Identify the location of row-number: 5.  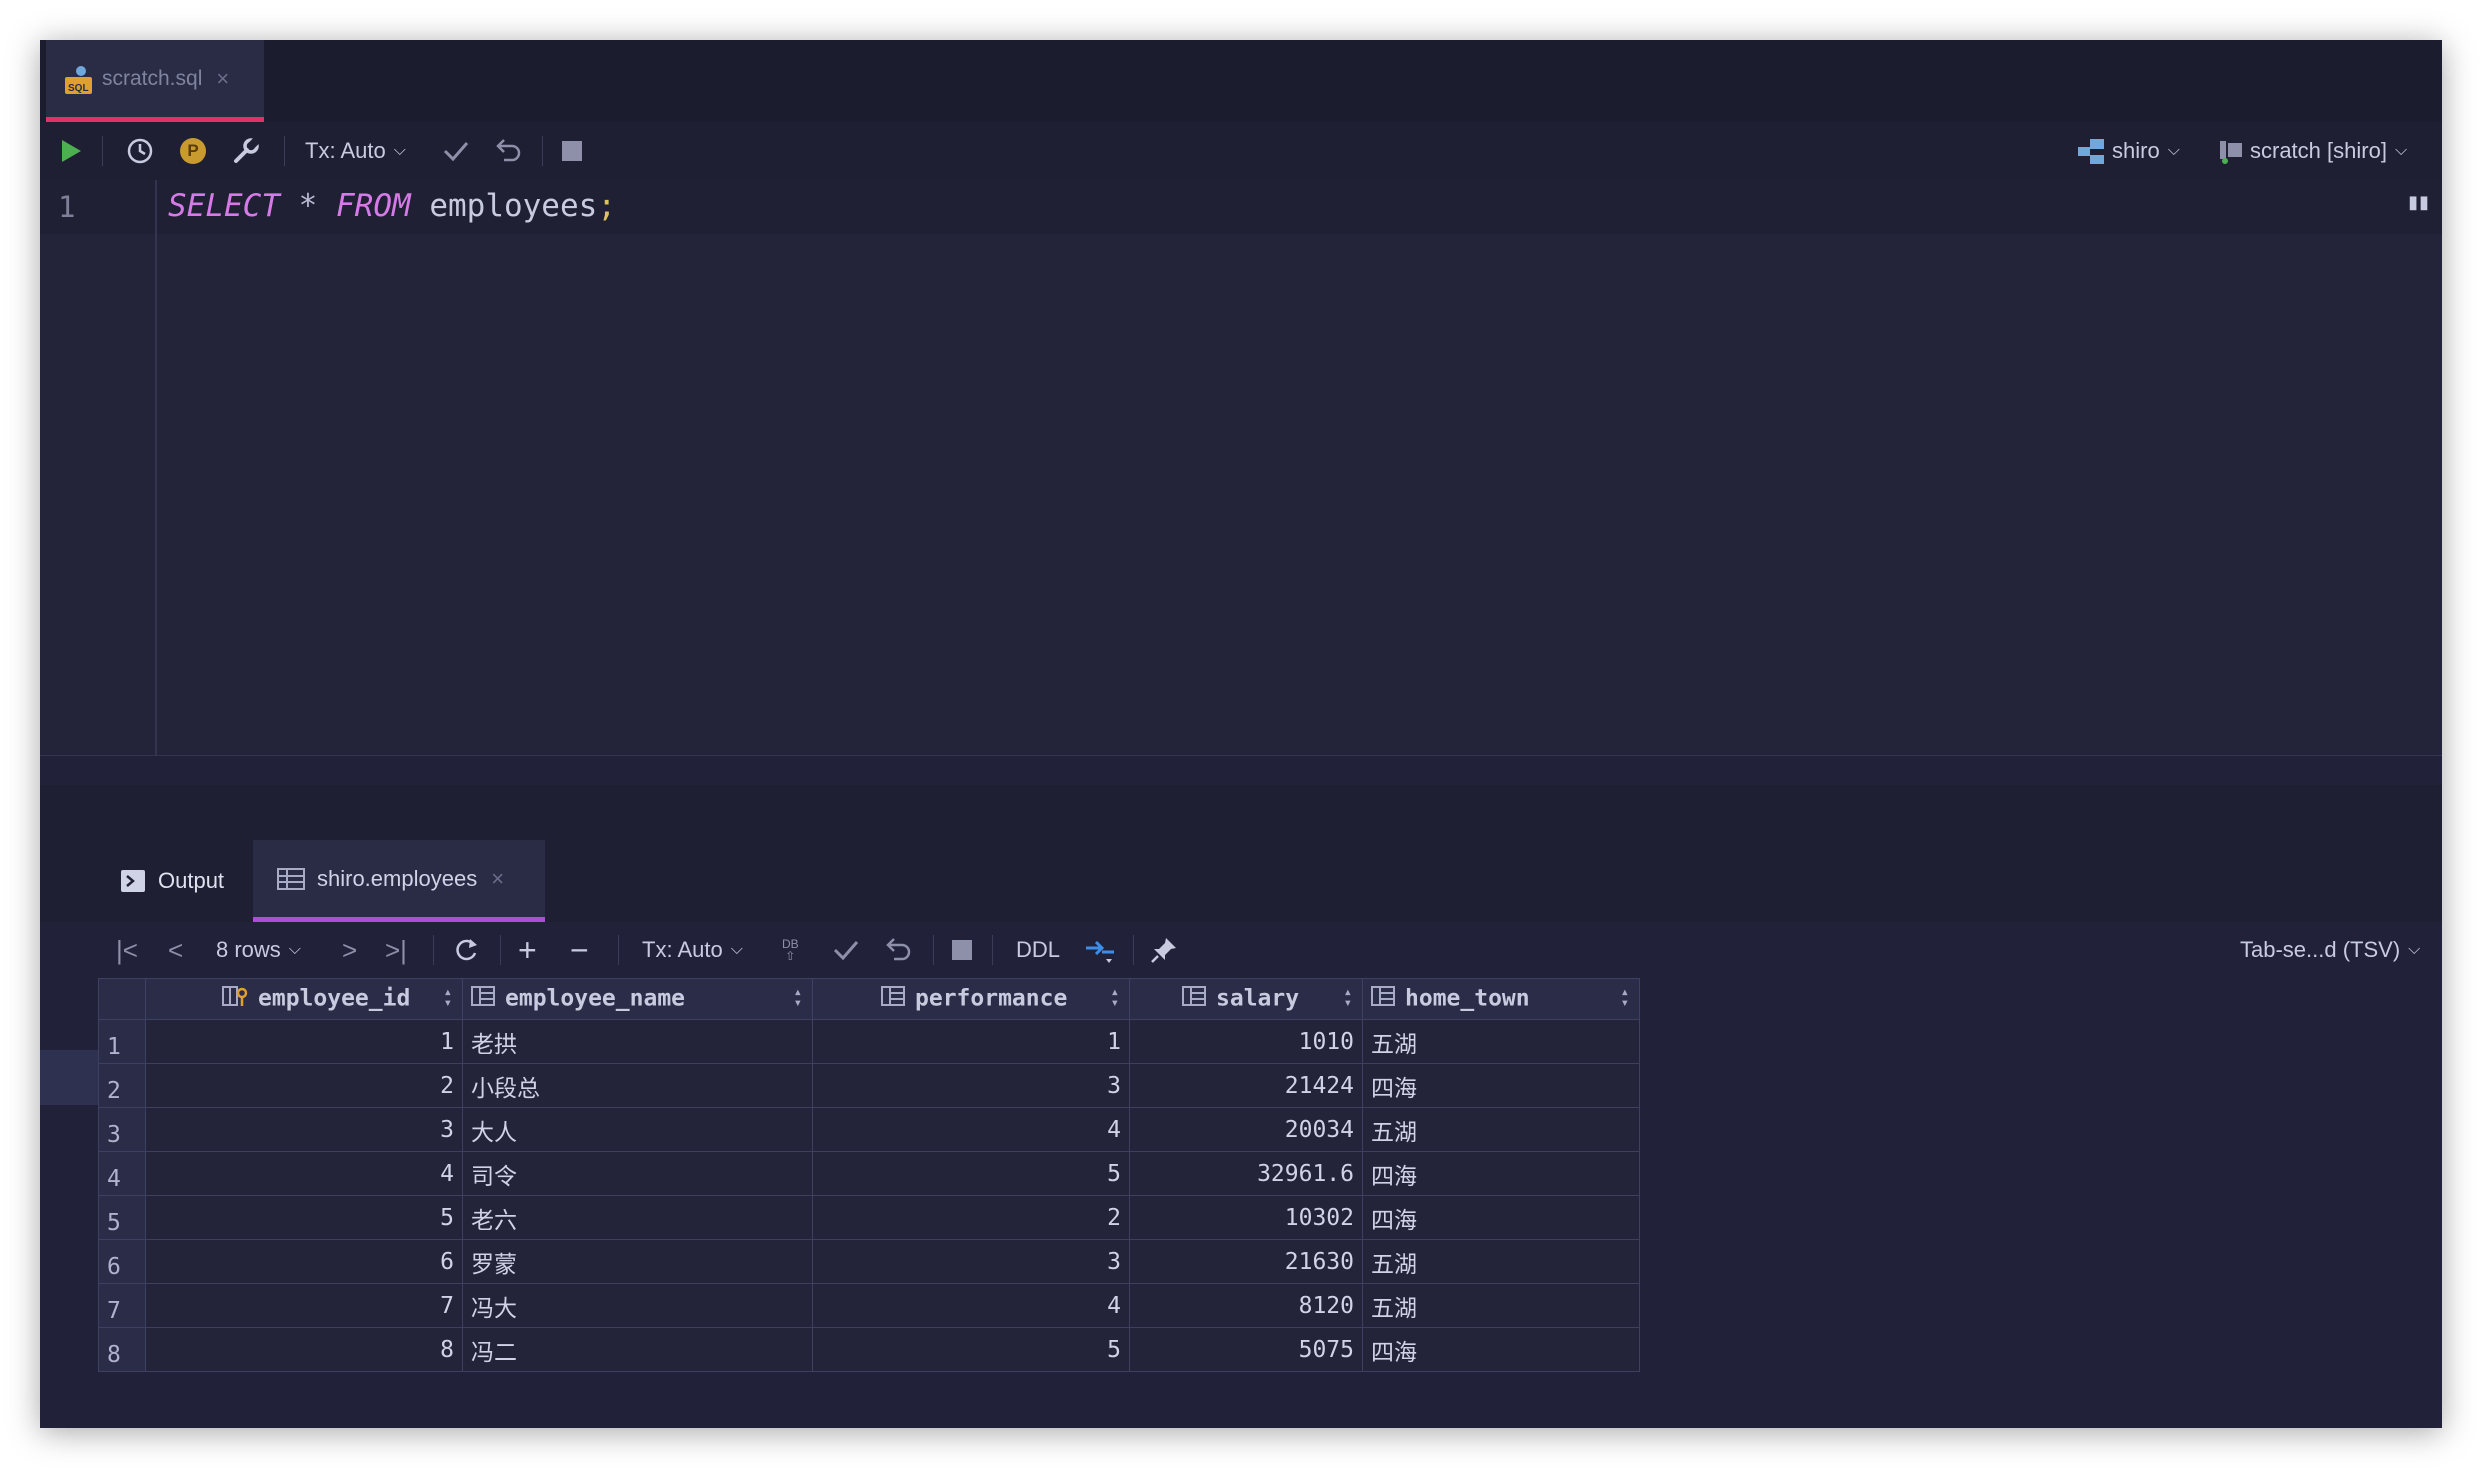
(122, 1217).